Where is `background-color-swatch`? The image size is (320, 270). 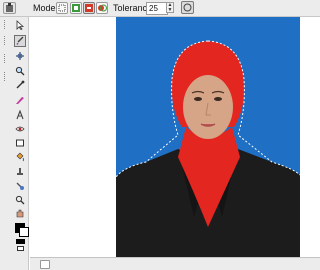 background-color-swatch is located at coordinates (24, 232).